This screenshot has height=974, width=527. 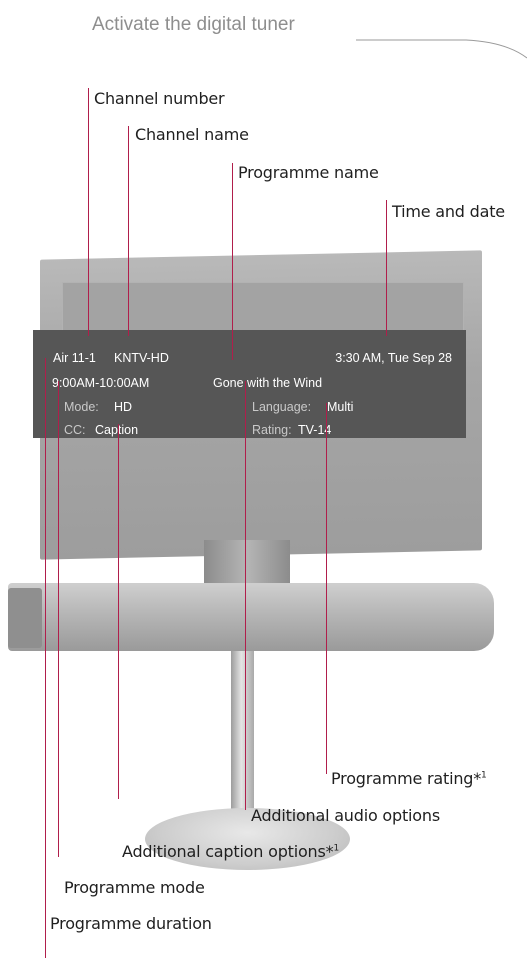 What do you see at coordinates (134, 887) in the screenshot?
I see `callout-programme-mode: Programme mode` at bounding box center [134, 887].